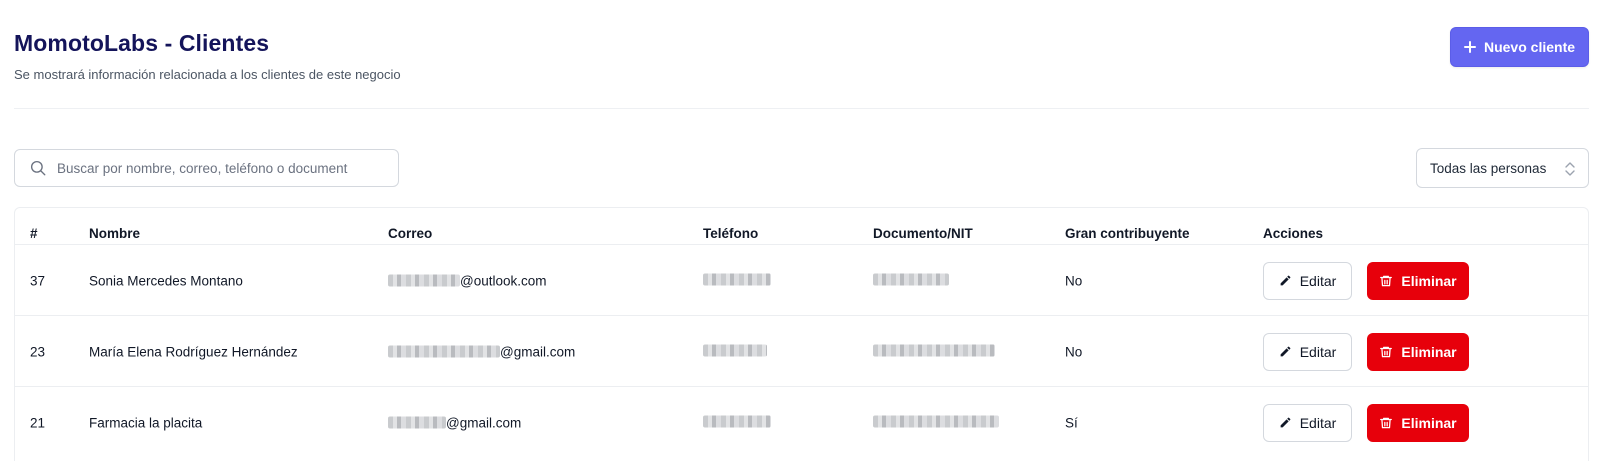  I want to click on row-contributor: Sí, so click(1071, 422).